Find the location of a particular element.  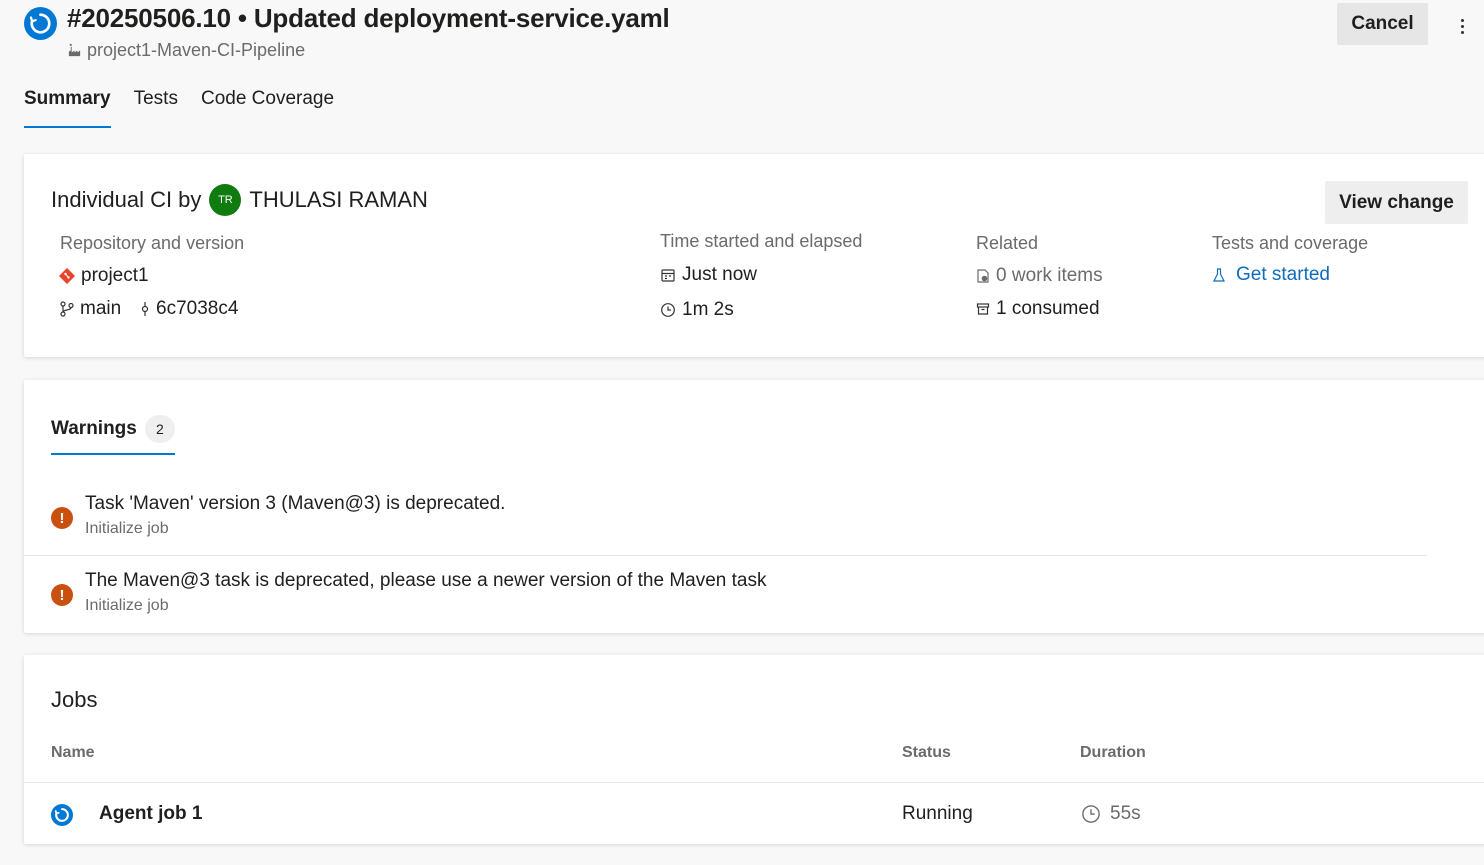

repo-section-label: Repository and version is located at coordinates (152, 243).